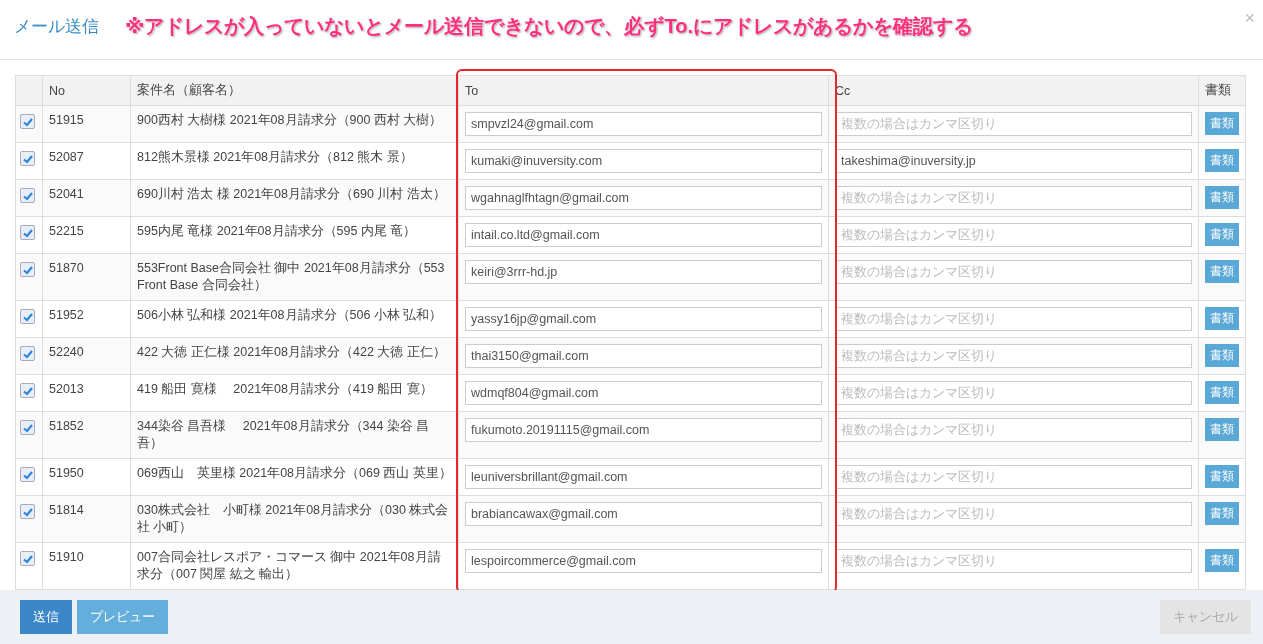 This screenshot has width=1263, height=644. Describe the element at coordinates (56, 27) in the screenshot. I see `dialog-title: メール送信` at that location.